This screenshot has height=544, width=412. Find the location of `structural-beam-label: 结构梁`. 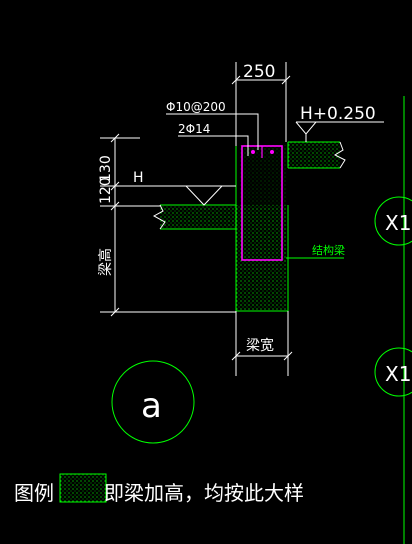

structural-beam-label: 结构梁 is located at coordinates (328, 250).